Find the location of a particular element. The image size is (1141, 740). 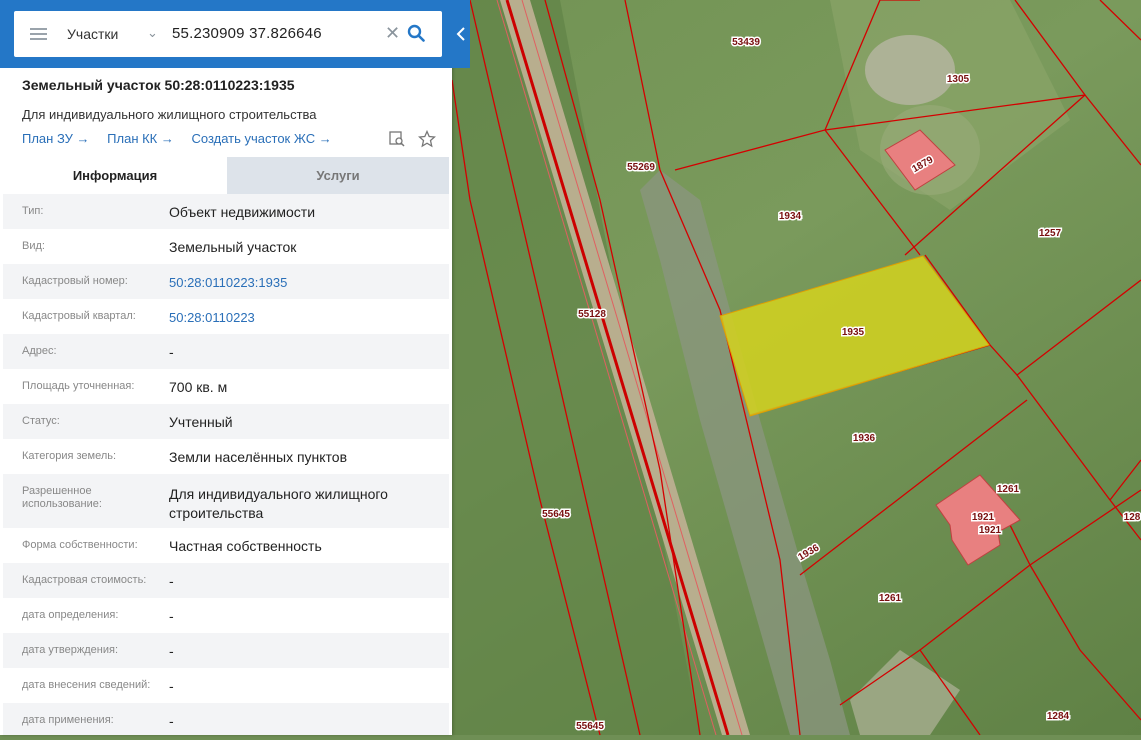

row-value: Учтенный is located at coordinates (201, 422).